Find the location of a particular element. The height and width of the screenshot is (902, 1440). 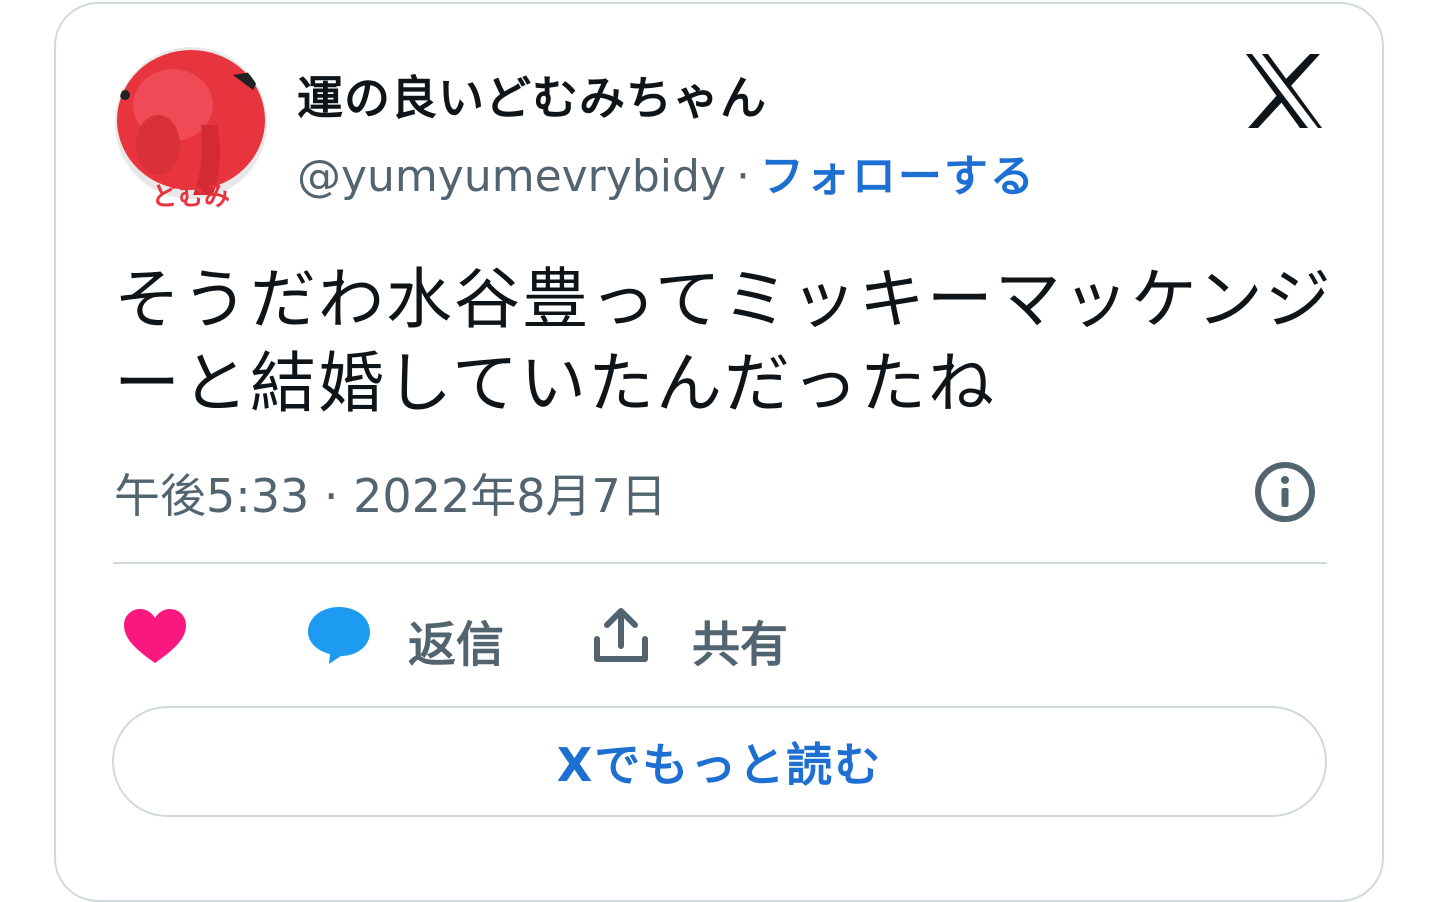

x-logo-icon is located at coordinates (1284, 91).